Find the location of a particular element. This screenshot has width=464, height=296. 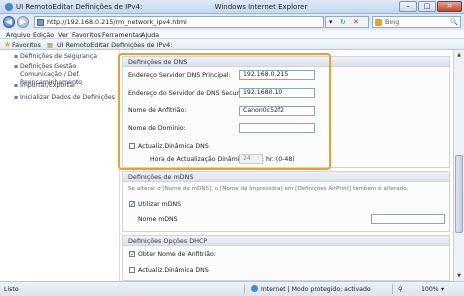

menu-file: Arquivo is located at coordinates (18, 35).